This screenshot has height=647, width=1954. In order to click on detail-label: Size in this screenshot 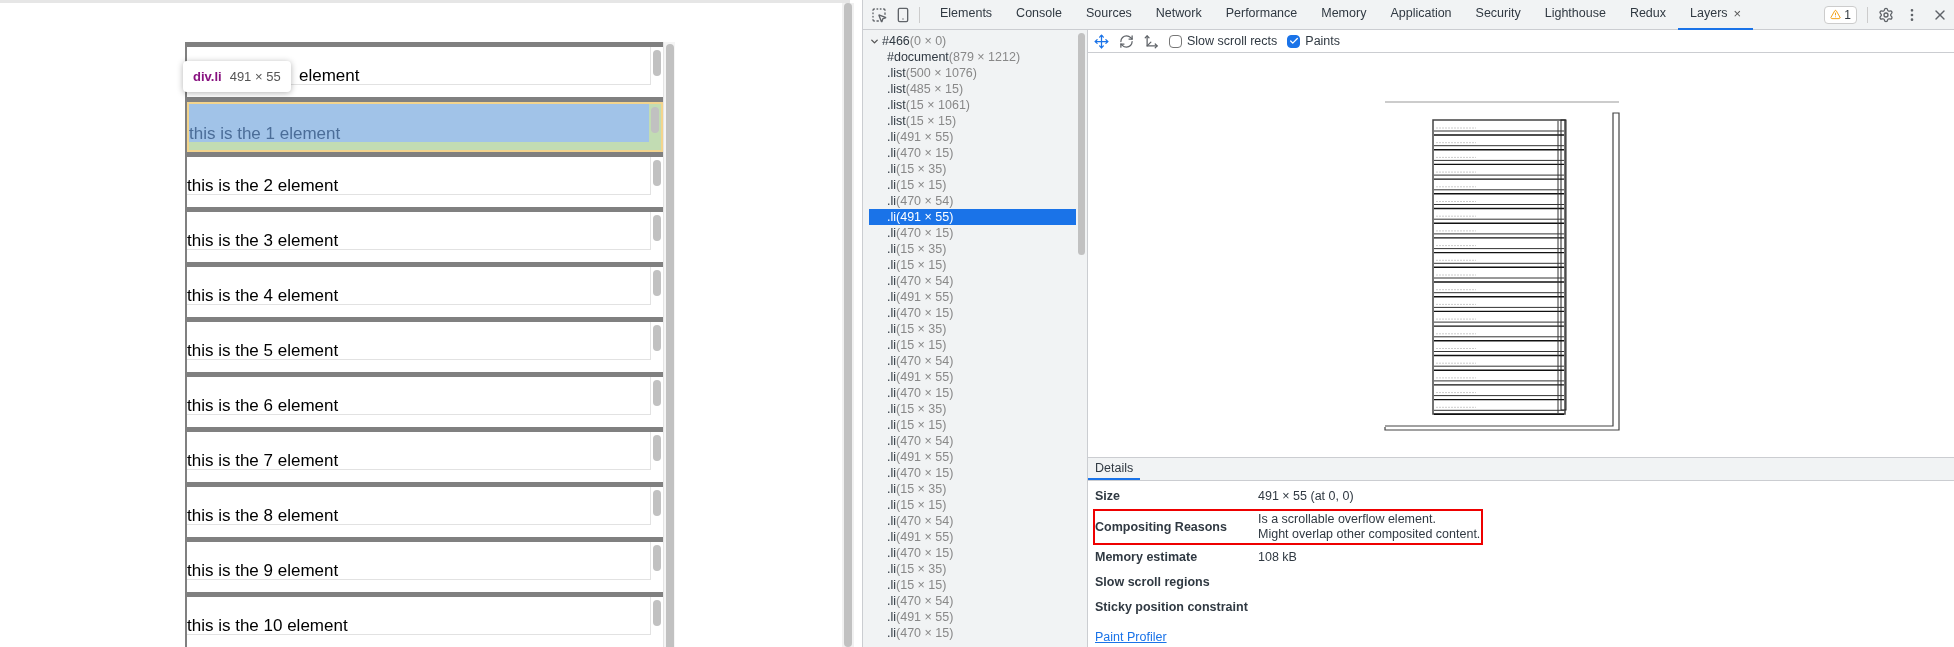, I will do `click(1108, 497)`.